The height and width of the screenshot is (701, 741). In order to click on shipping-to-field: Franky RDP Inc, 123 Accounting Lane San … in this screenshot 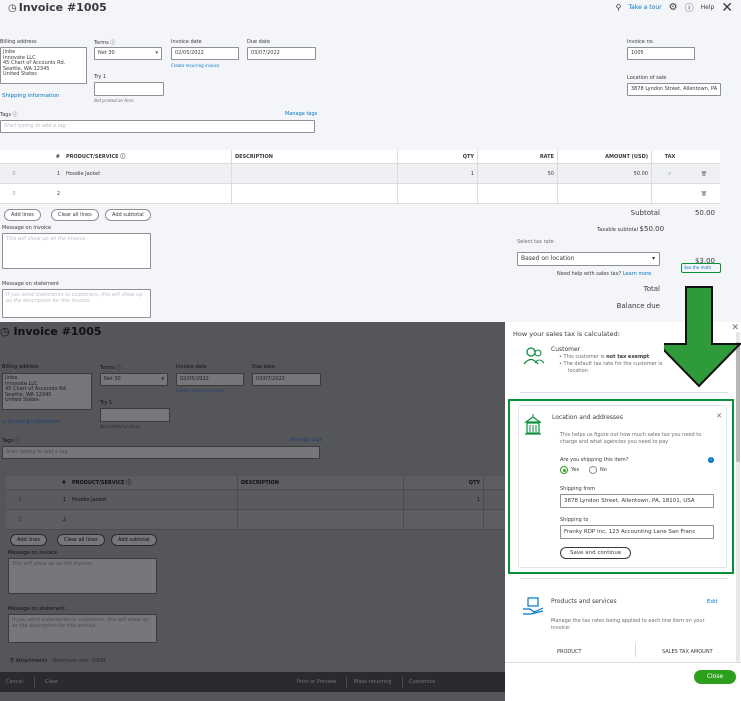, I will do `click(637, 532)`.